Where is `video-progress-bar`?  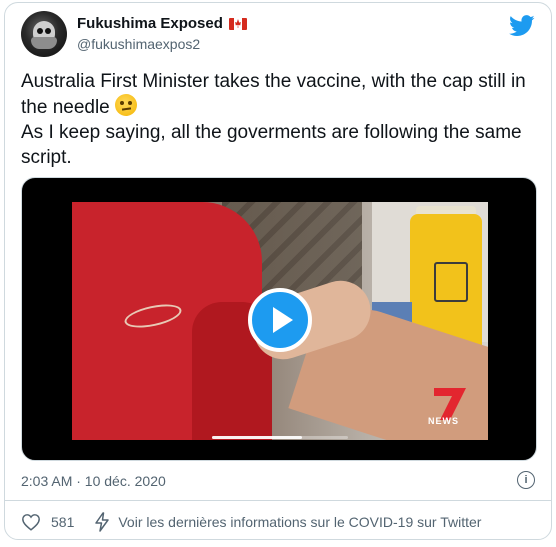
video-progress-bar is located at coordinates (280, 437).